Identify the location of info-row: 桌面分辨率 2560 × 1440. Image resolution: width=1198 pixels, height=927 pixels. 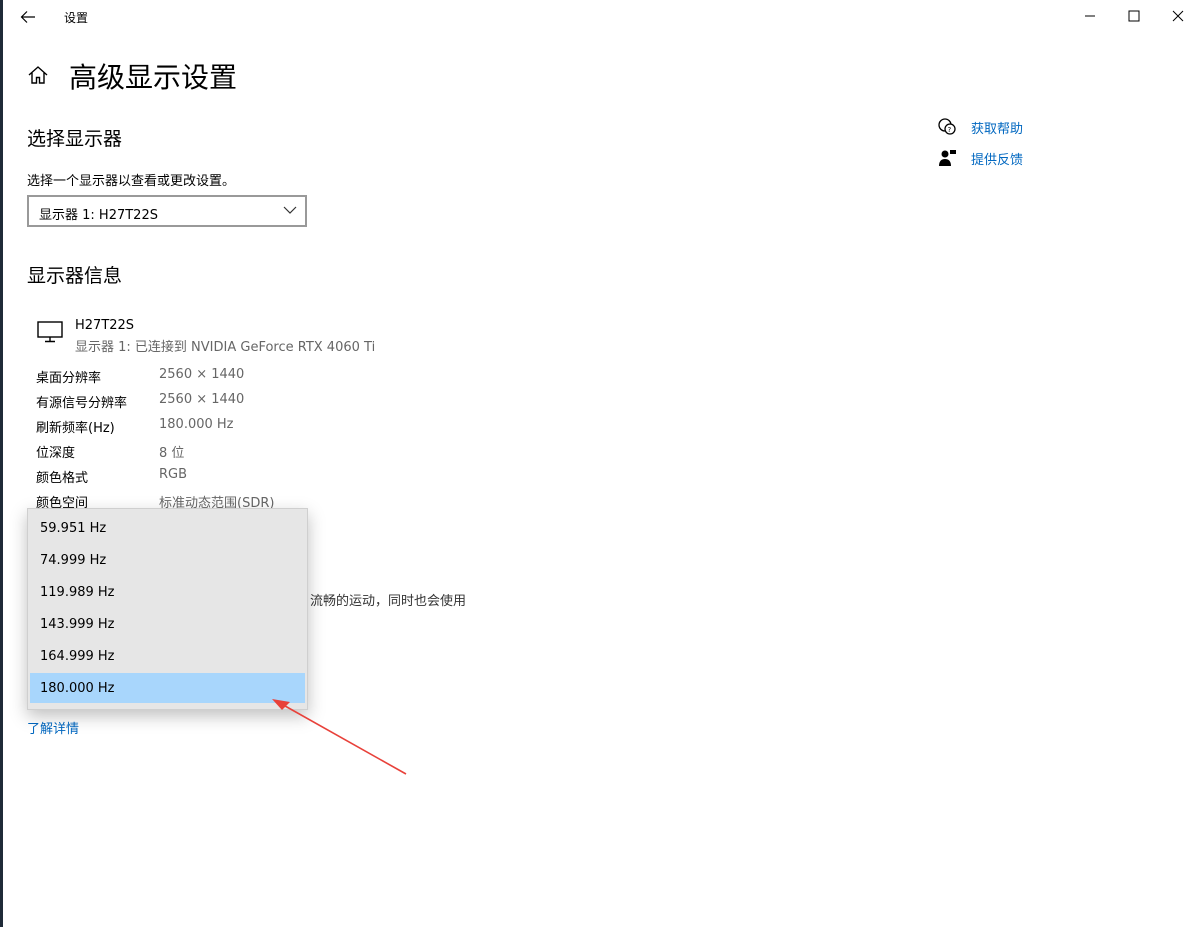
(236, 377).